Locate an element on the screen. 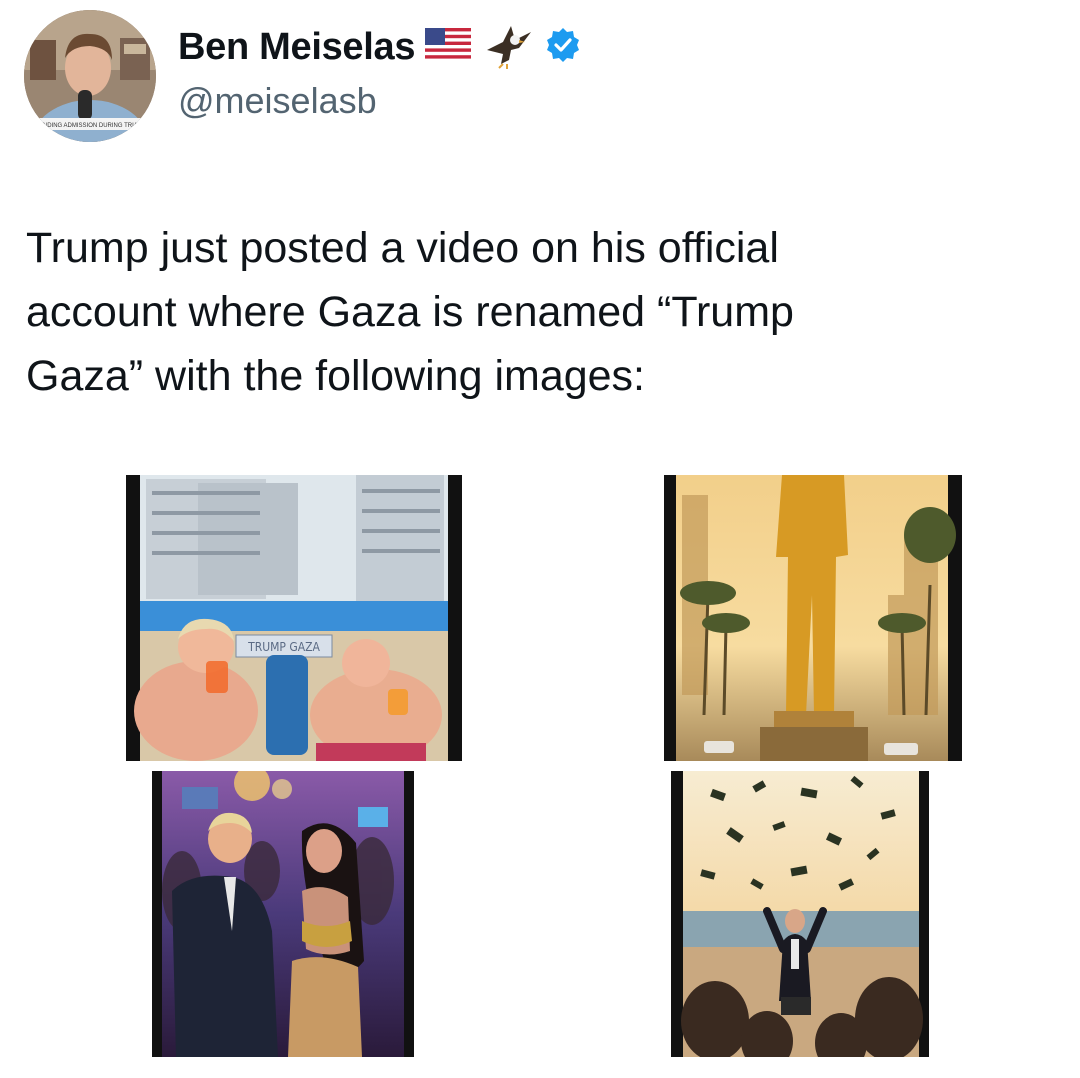 The width and height of the screenshot is (1080, 1078). author-avatar: ENDING ADMISSION DURING TRIAL is located at coordinates (90, 76).